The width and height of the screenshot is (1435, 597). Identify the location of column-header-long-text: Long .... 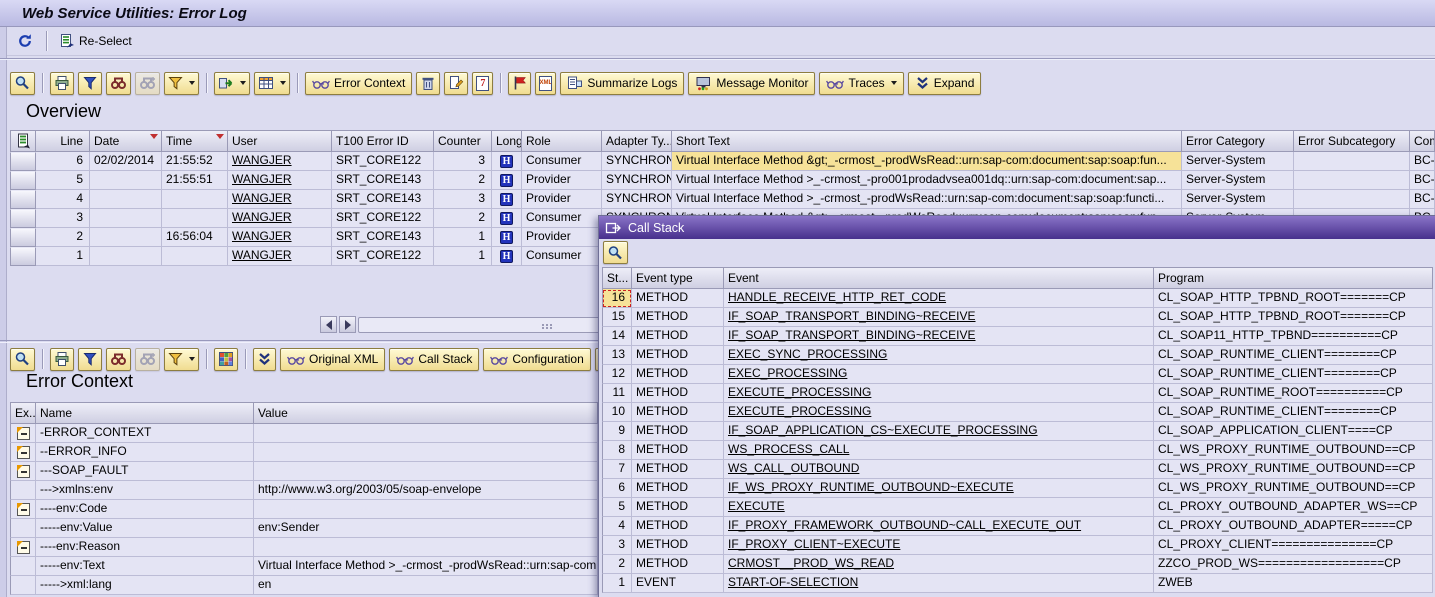
(507, 141).